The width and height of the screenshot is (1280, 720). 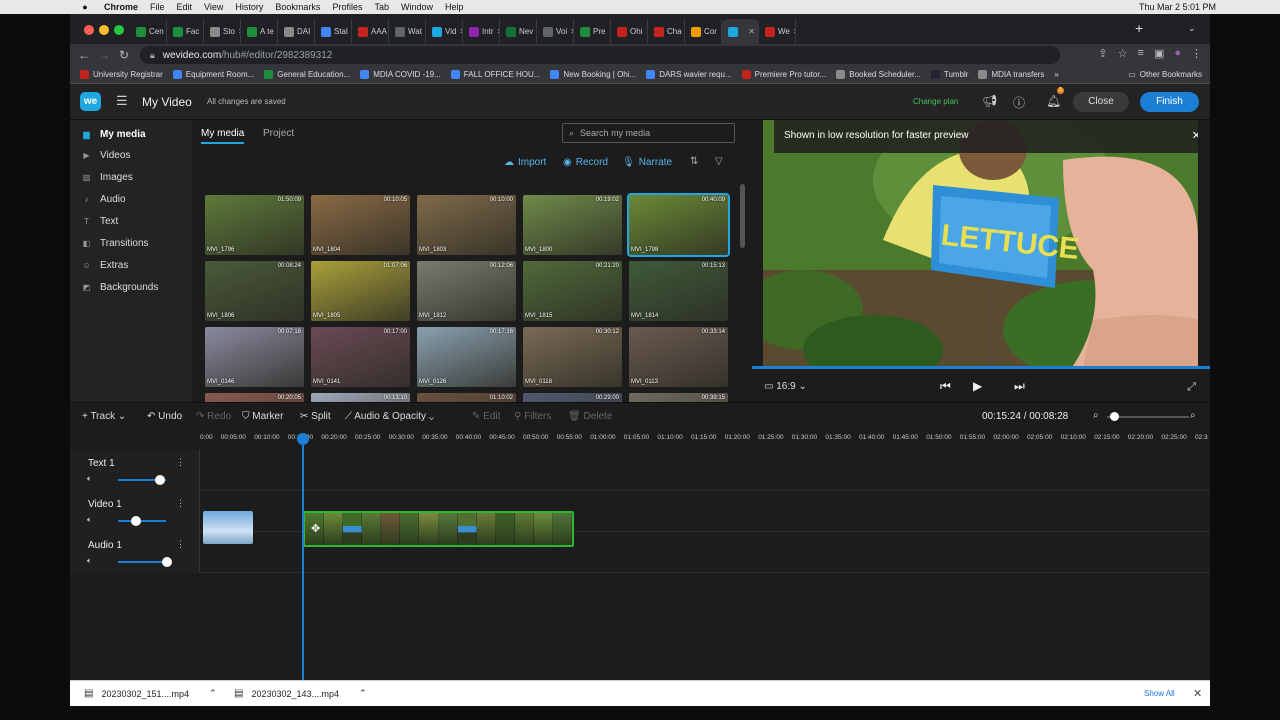 What do you see at coordinates (572, 397) in the screenshot?
I see `media-thumbnail: 00:29:00` at bounding box center [572, 397].